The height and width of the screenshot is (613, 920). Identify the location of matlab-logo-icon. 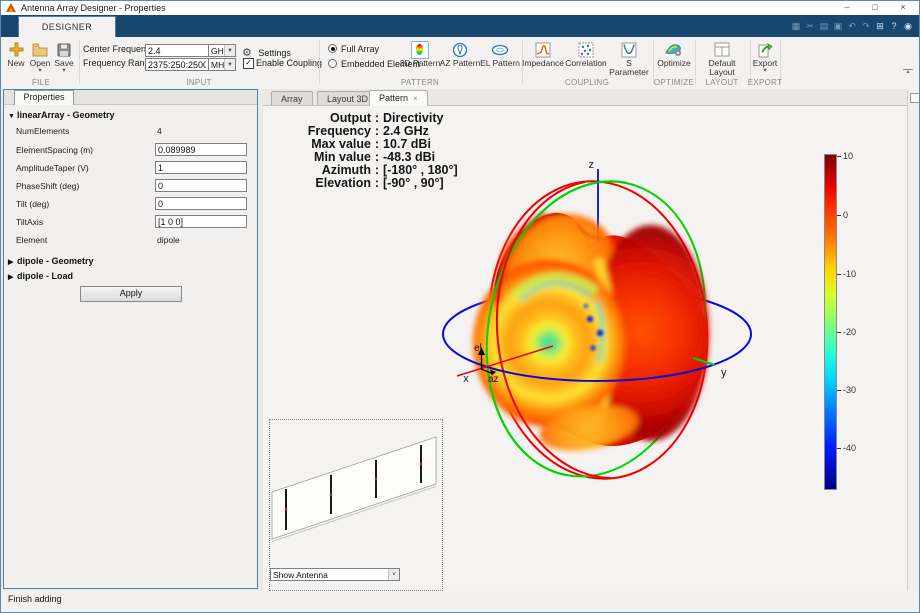
(11, 7).